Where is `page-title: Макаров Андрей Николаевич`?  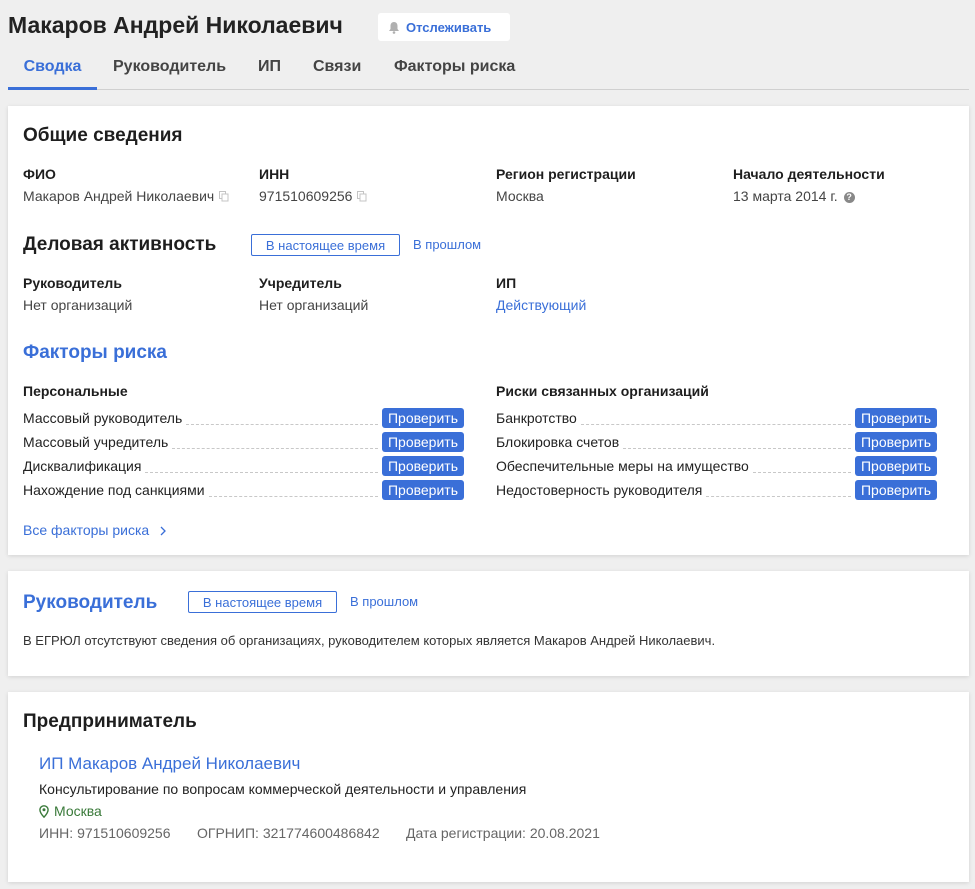 page-title: Макаров Андрей Николаевич is located at coordinates (175, 25).